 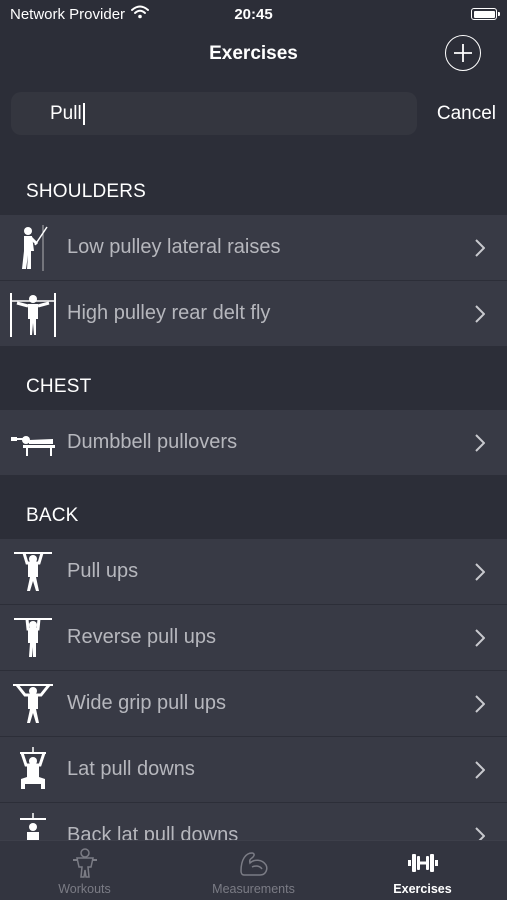 What do you see at coordinates (66, 113) in the screenshot?
I see `search-value: Pull` at bounding box center [66, 113].